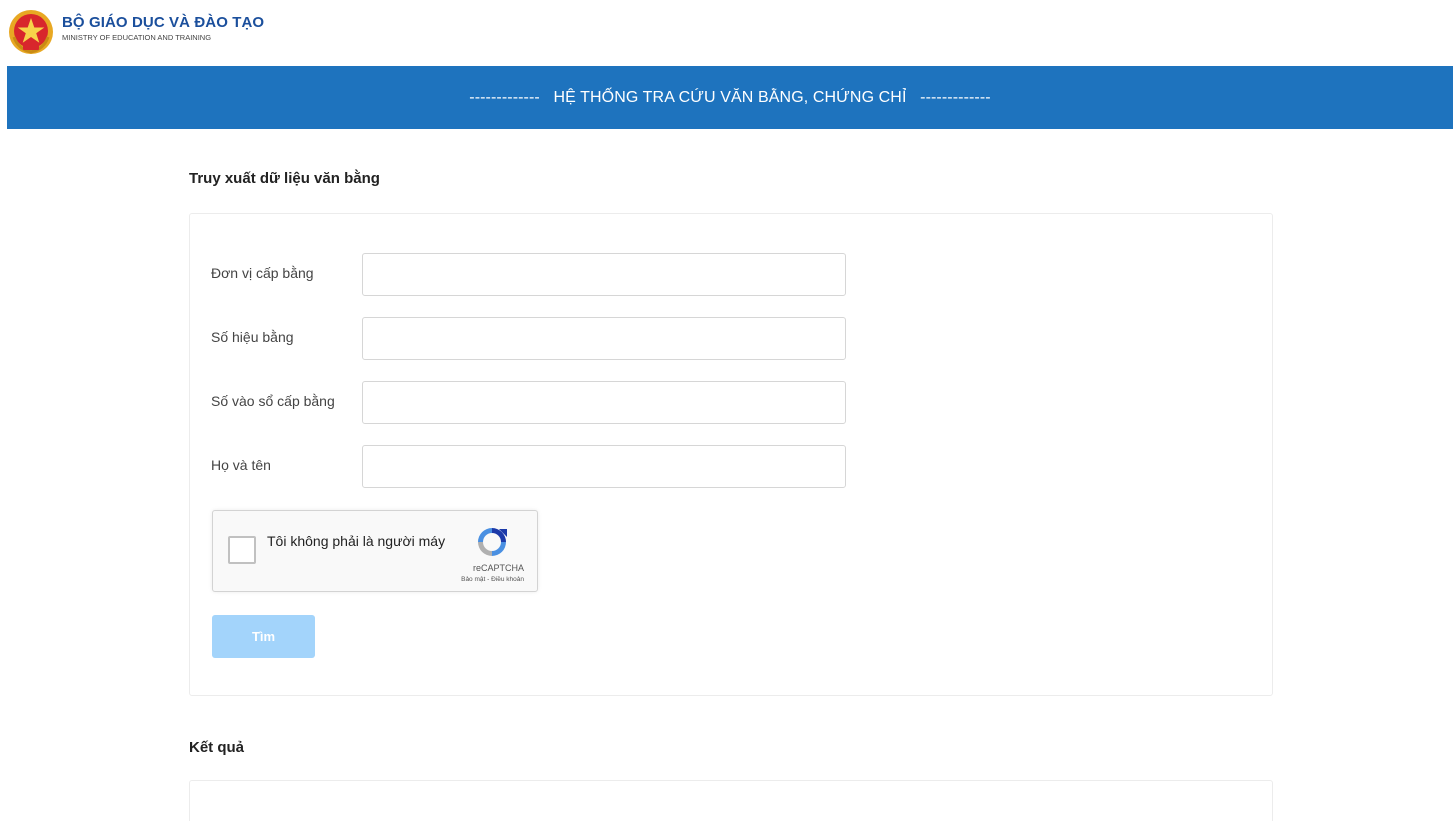  I want to click on recaptcha-label: Tôi không phải là người máy, so click(356, 541).